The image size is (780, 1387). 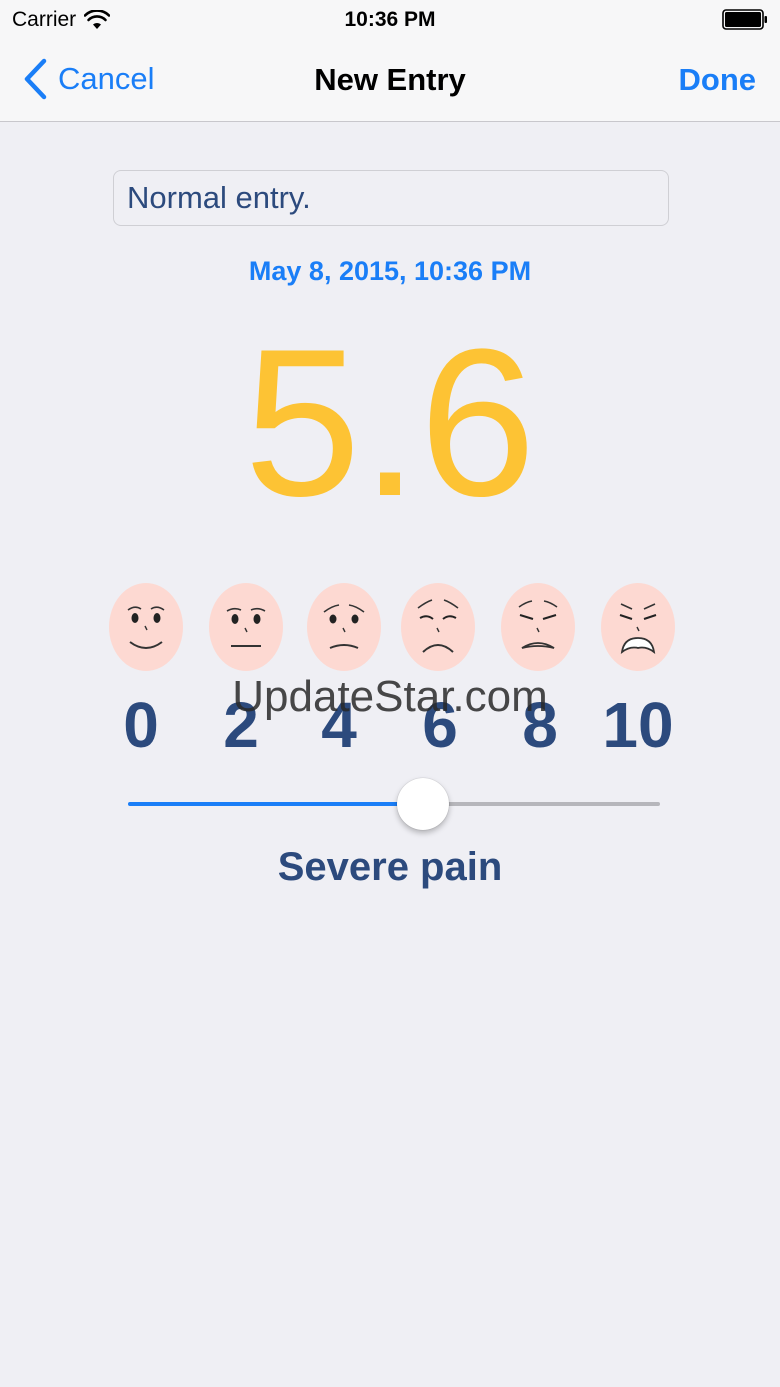 I want to click on status-time: 10:36 PM, so click(x=390, y=19).